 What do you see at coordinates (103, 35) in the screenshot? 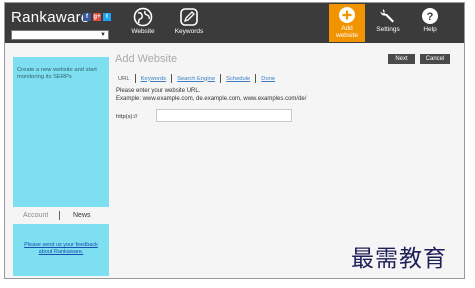
I see `chevron-down-icon: ▼` at bounding box center [103, 35].